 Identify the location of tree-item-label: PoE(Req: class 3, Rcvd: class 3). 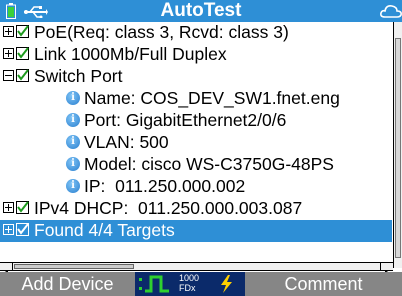
(161, 32).